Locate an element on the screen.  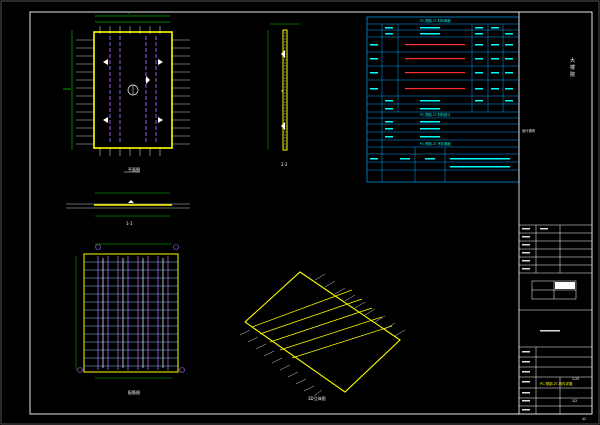
note-label: 设计说明 is located at coordinates (528, 130).